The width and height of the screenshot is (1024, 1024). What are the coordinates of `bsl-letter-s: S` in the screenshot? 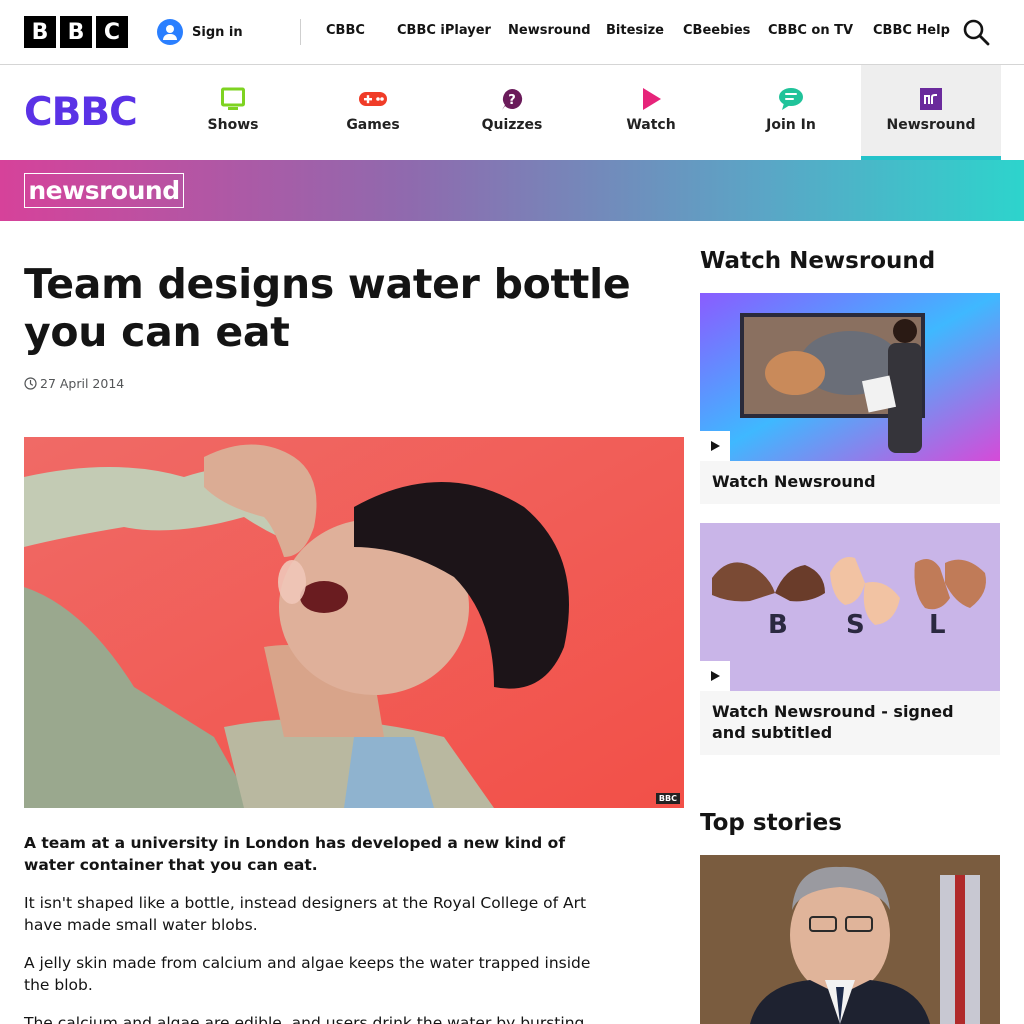 It's located at (855, 625).